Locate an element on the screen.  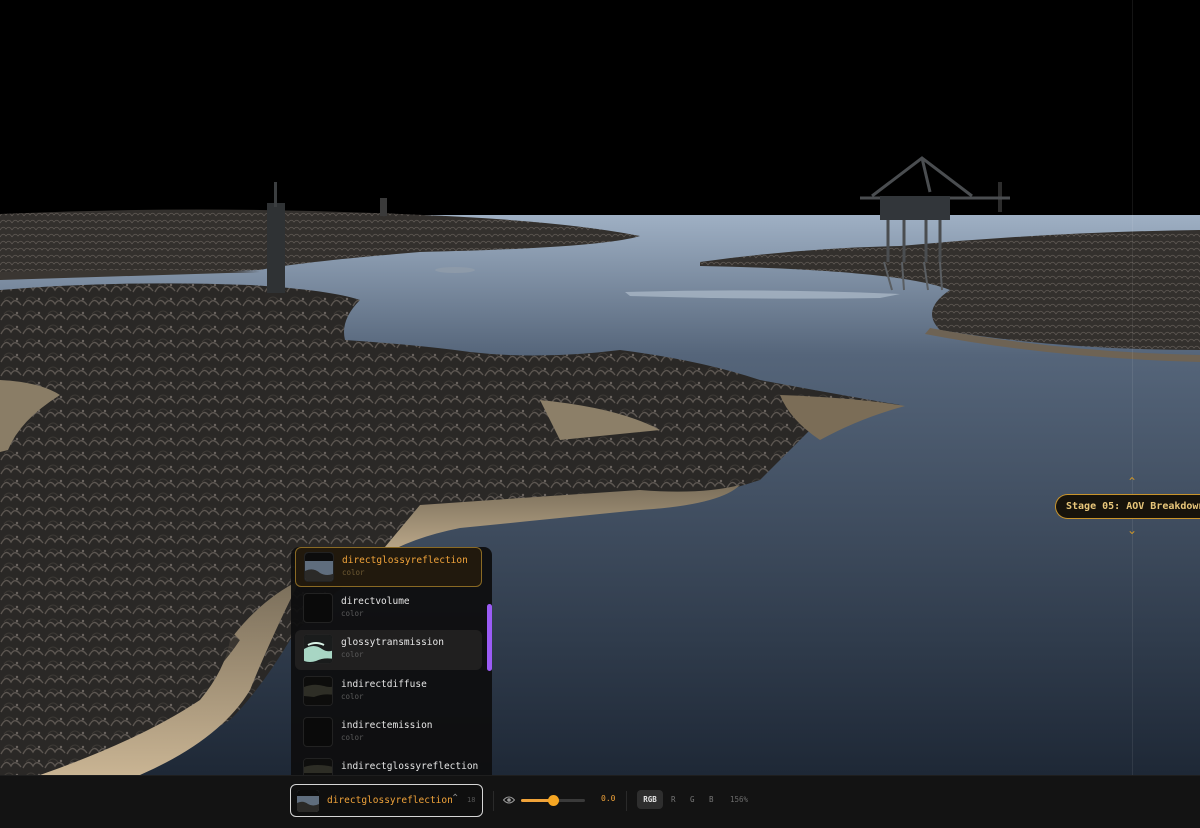
channel-r-button: R is located at coordinates (673, 799).